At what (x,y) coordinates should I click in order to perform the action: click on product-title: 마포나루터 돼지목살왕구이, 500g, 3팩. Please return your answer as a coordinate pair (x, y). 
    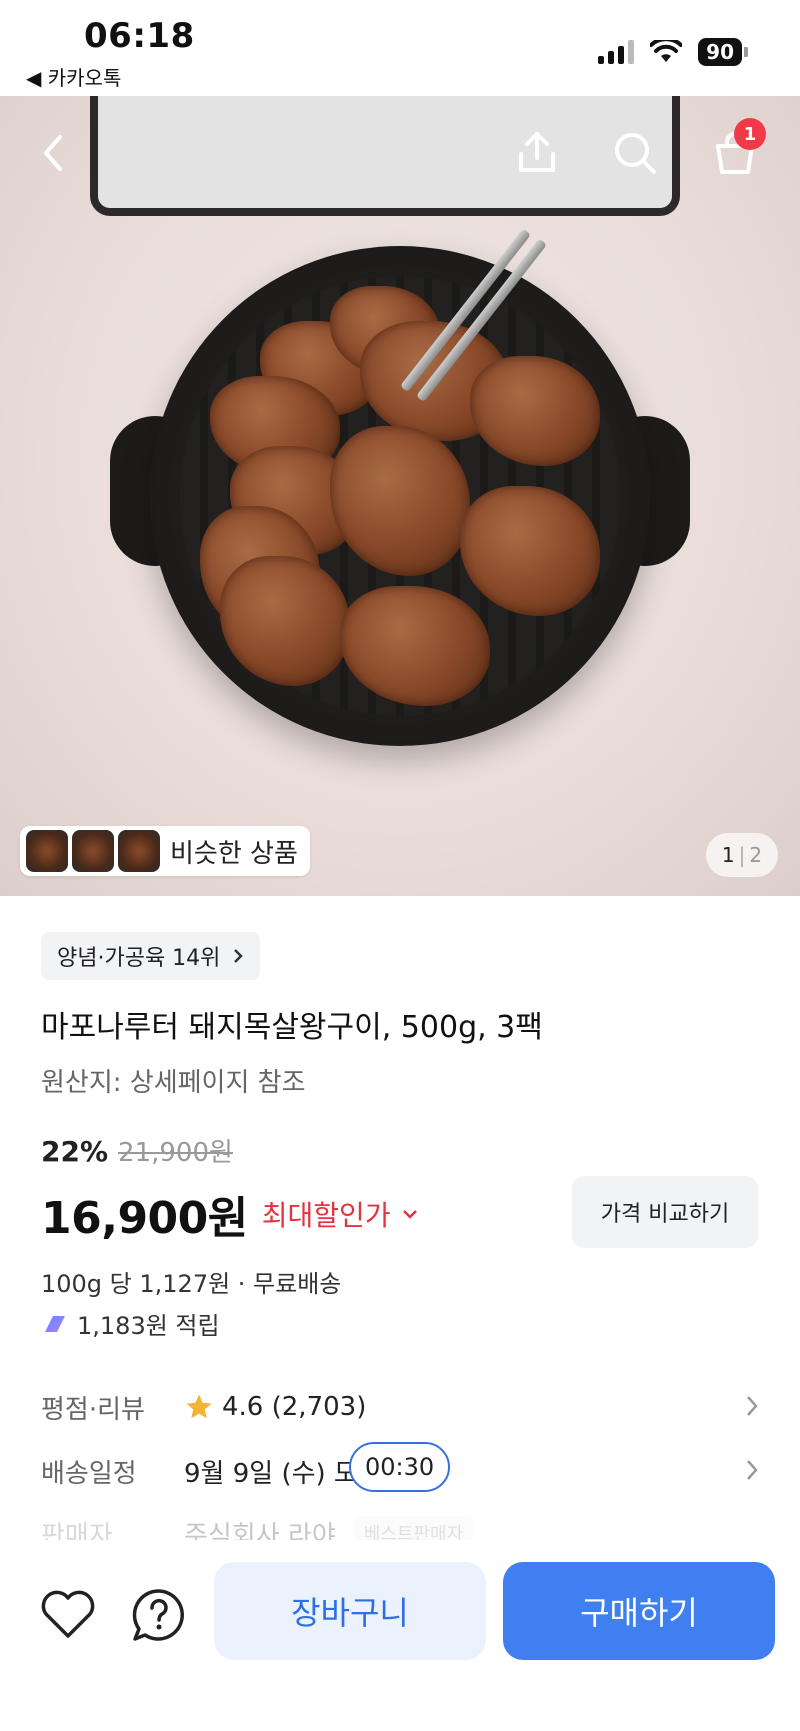
    Looking at the image, I should click on (292, 1027).